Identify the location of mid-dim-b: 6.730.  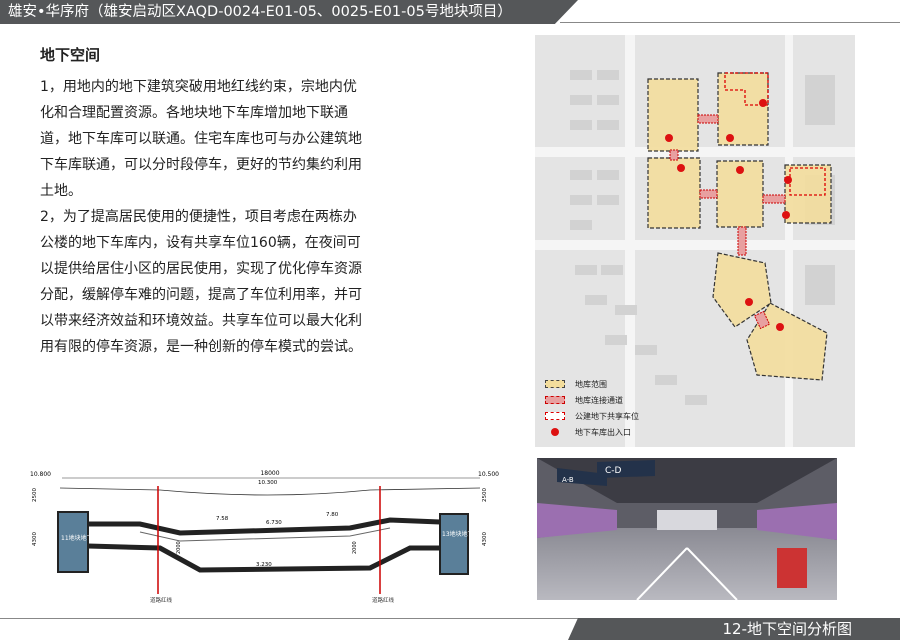
(274, 523).